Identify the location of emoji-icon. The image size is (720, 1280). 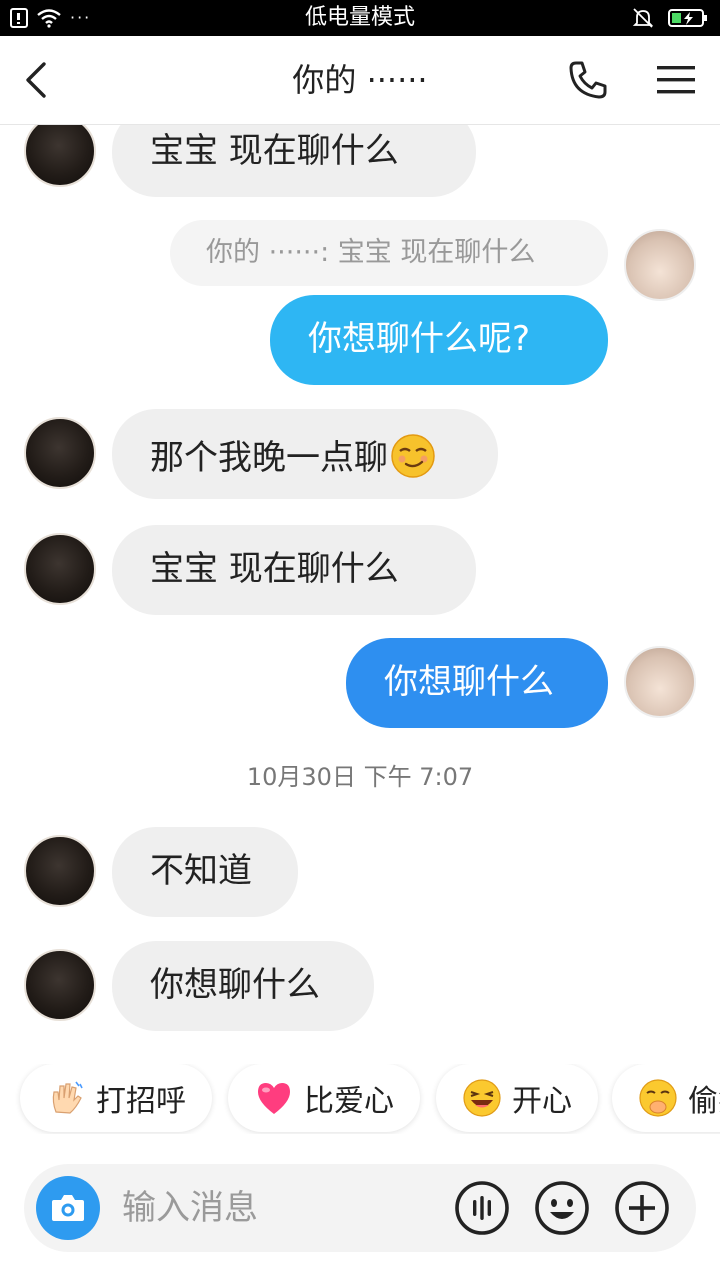
(562, 1208).